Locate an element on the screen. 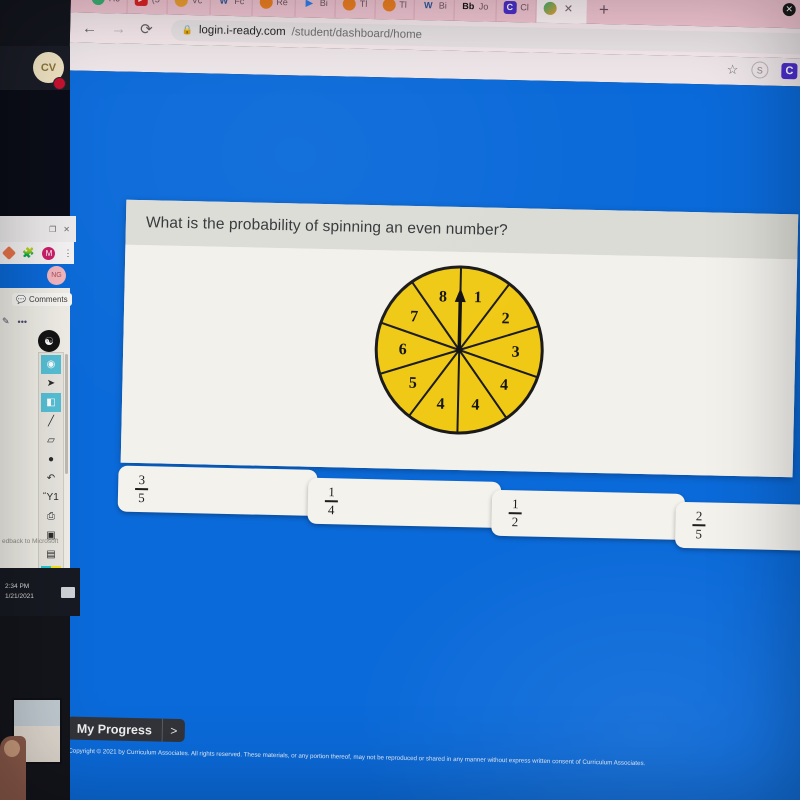 The image size is (800, 800). youtube-icon: ▶ is located at coordinates (141, 3).